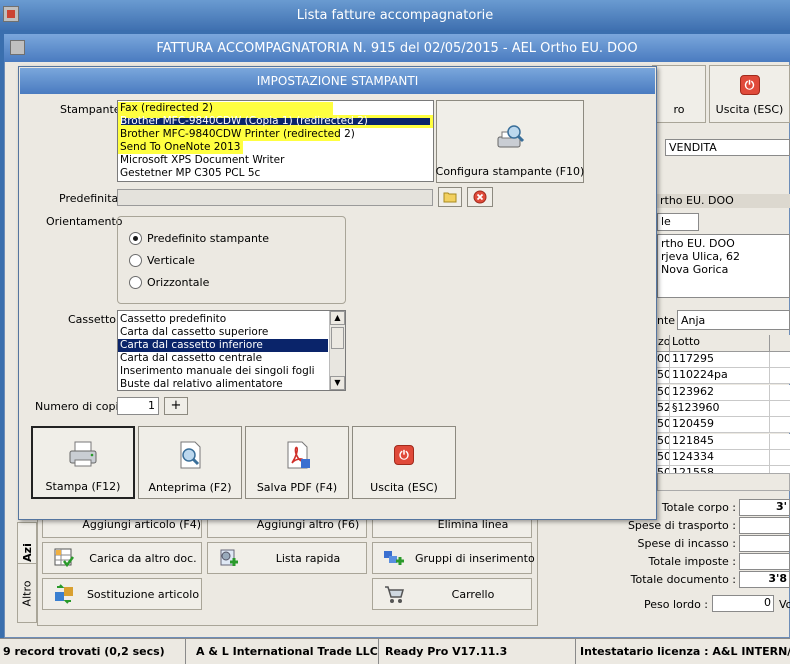  What do you see at coordinates (223, 345) in the screenshot?
I see `tray-list-item: Carta dal cassetto inferiore` at bounding box center [223, 345].